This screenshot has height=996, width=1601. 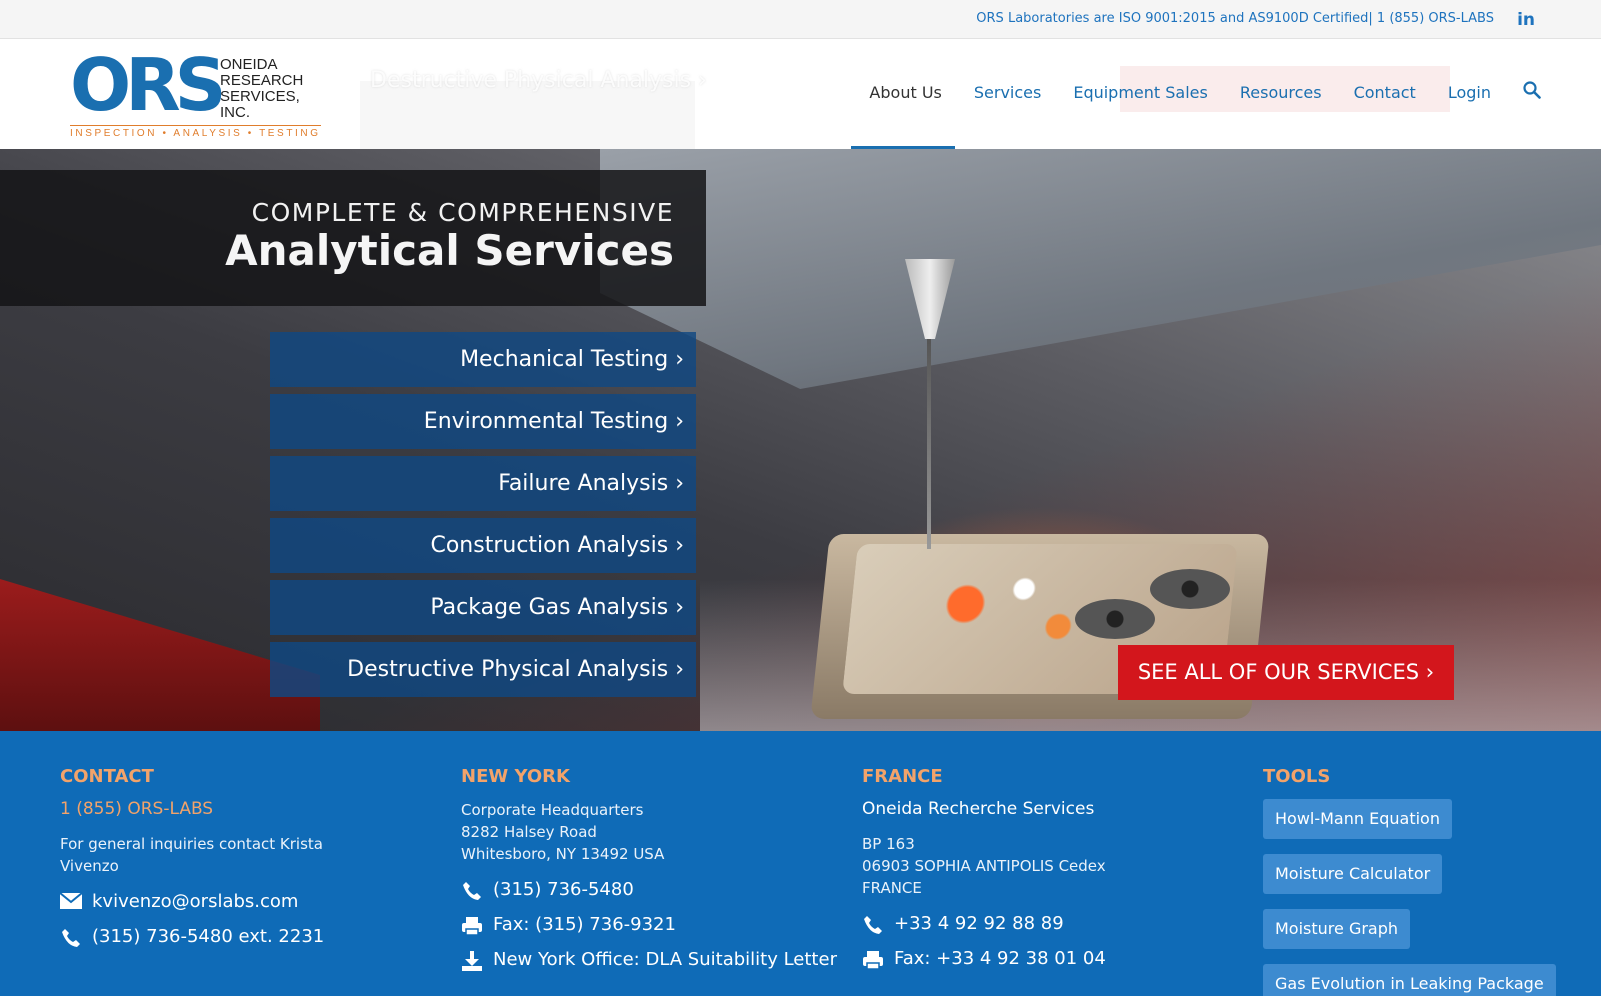 I want to click on fr-address-line: 06903 SOPHIA ANTIPOLIS Cedex, so click(x=984, y=866).